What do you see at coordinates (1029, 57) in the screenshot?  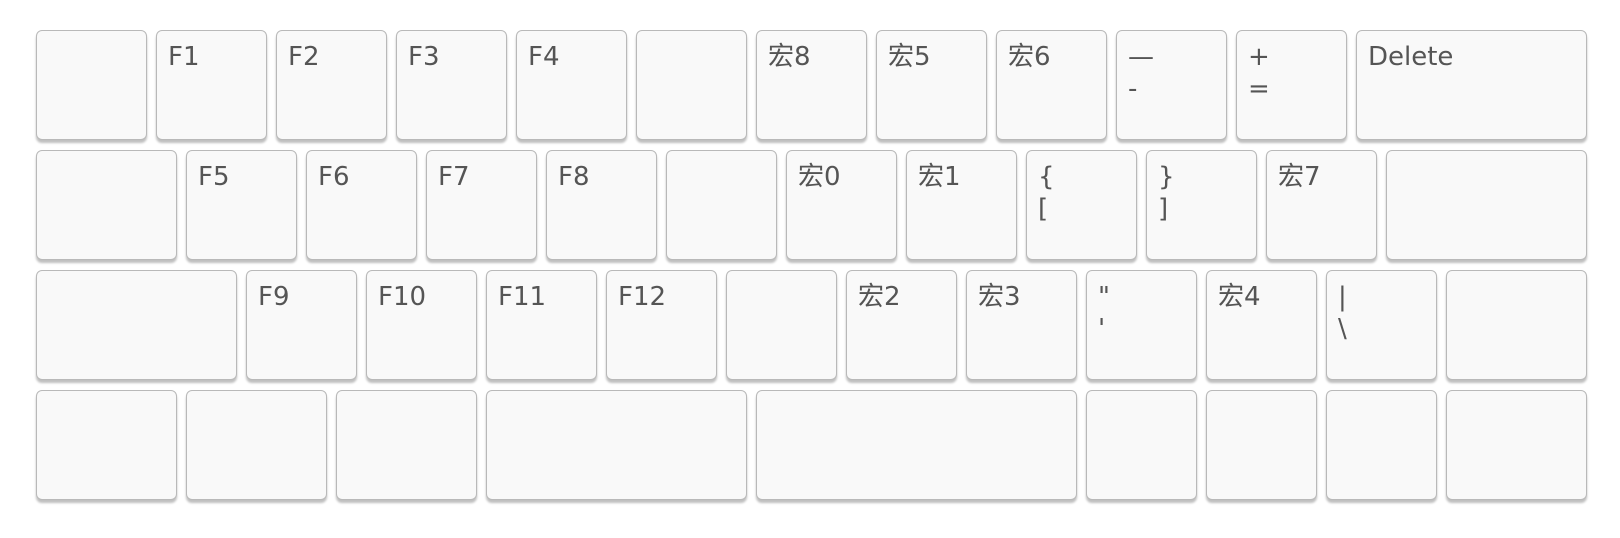 I see `key-legend-top: 宏6` at bounding box center [1029, 57].